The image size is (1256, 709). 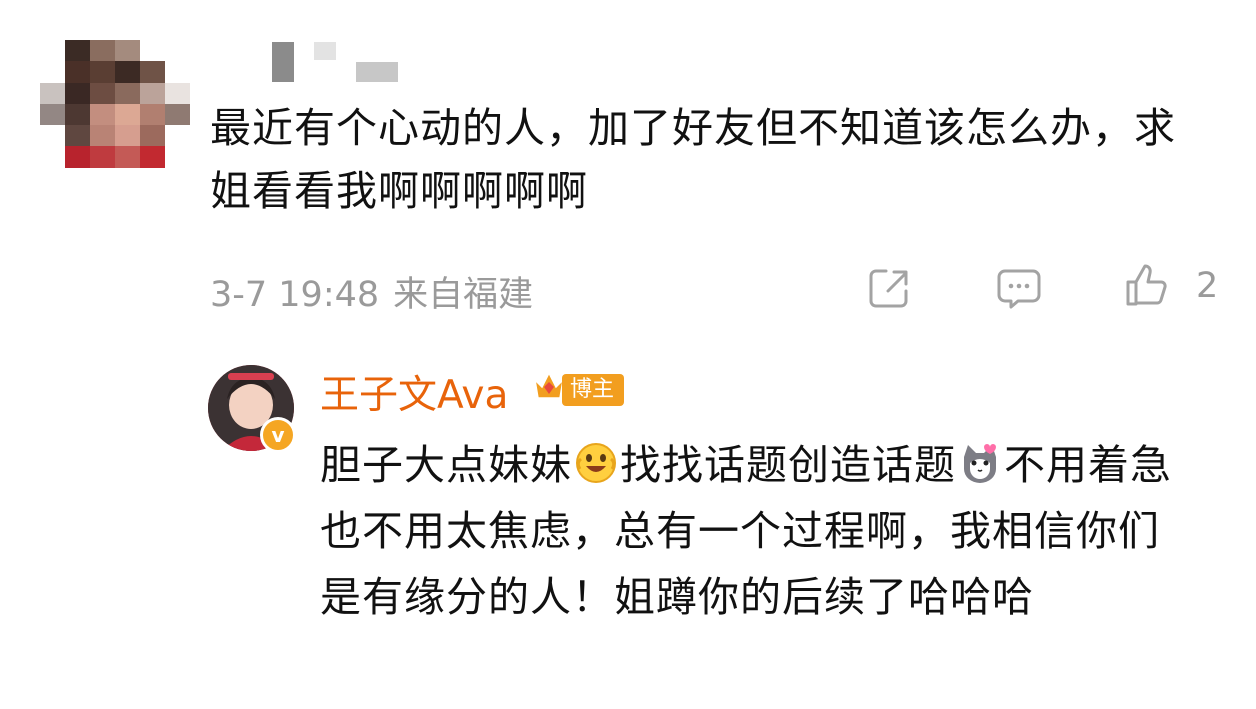 What do you see at coordinates (1207, 286) in the screenshot?
I see `like-count: 2` at bounding box center [1207, 286].